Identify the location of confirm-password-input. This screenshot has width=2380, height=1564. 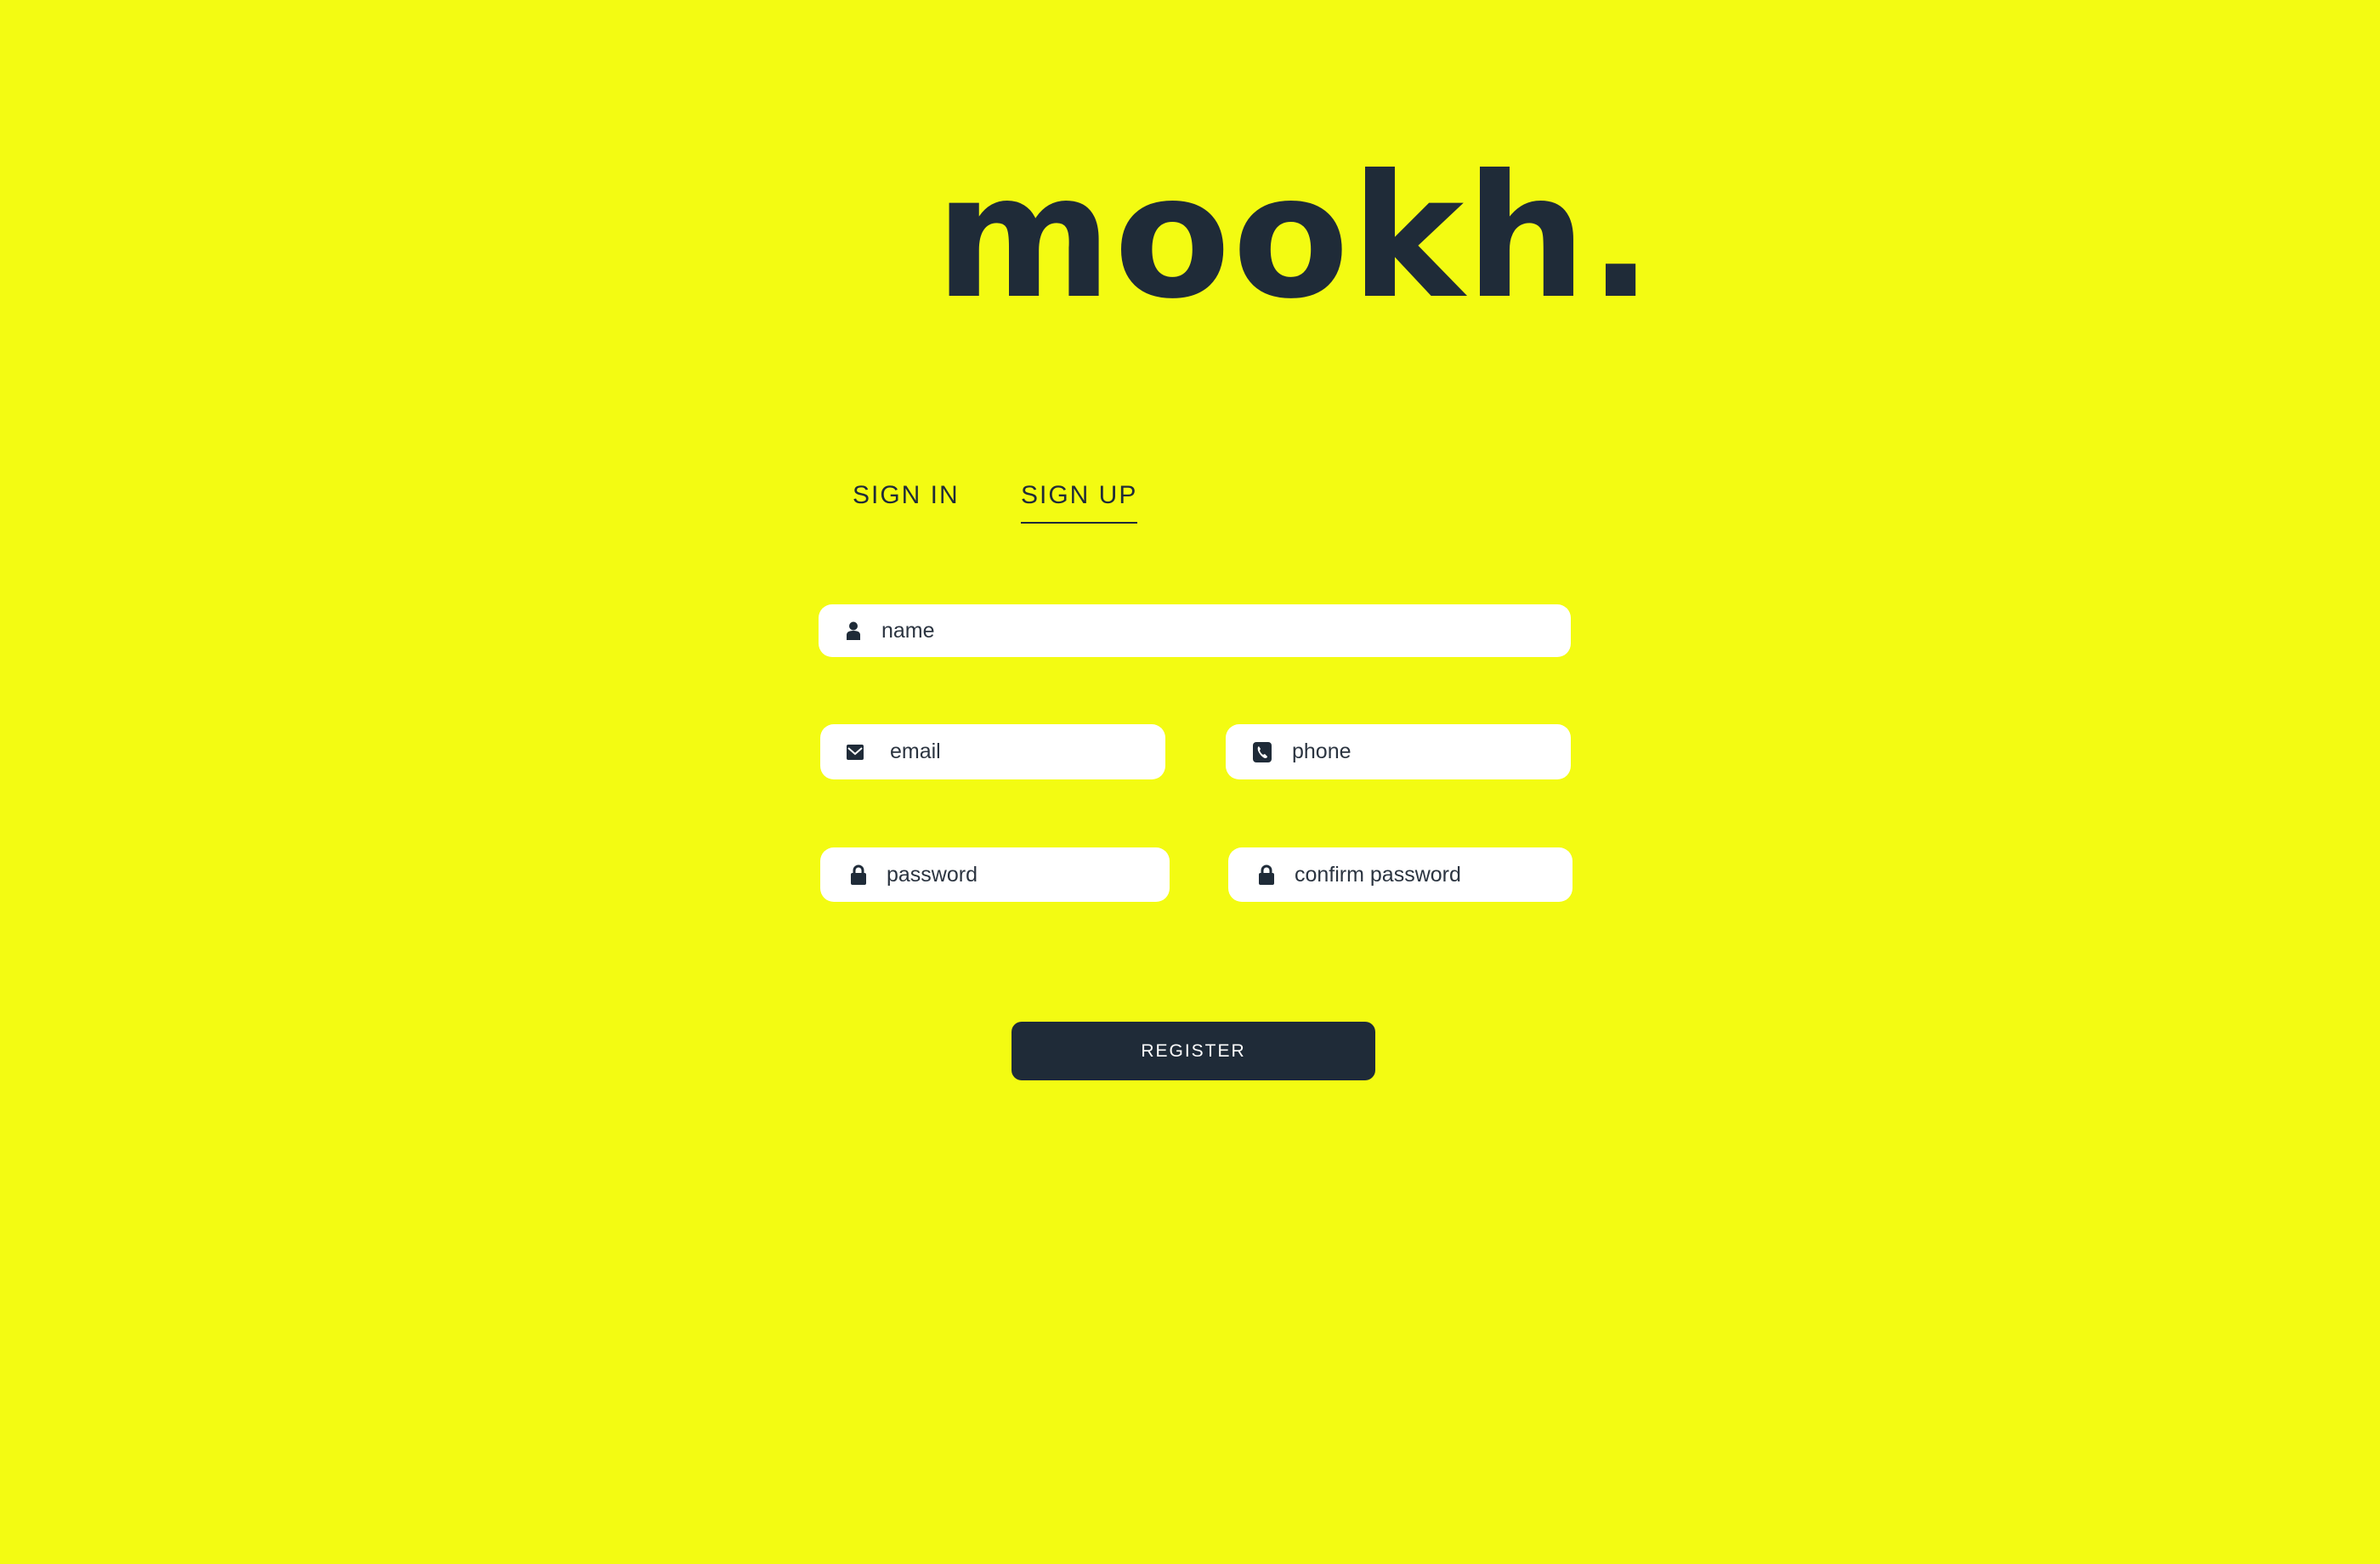
(1433, 874).